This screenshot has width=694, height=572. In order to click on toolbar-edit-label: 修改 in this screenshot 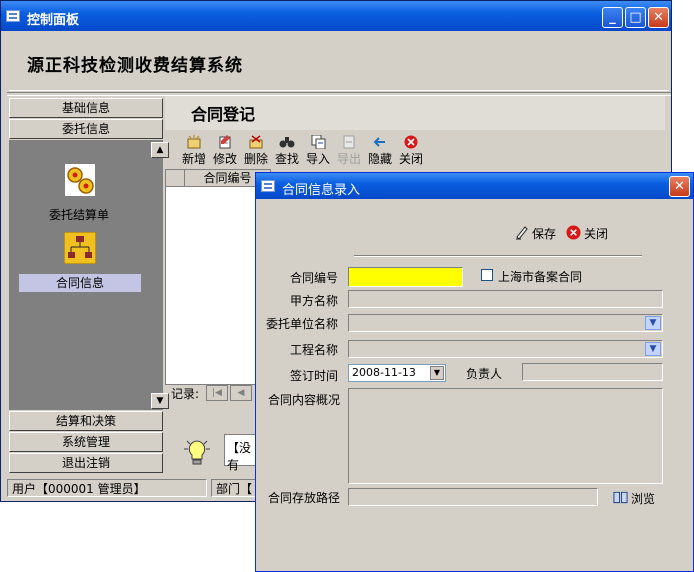, I will do `click(224, 159)`.